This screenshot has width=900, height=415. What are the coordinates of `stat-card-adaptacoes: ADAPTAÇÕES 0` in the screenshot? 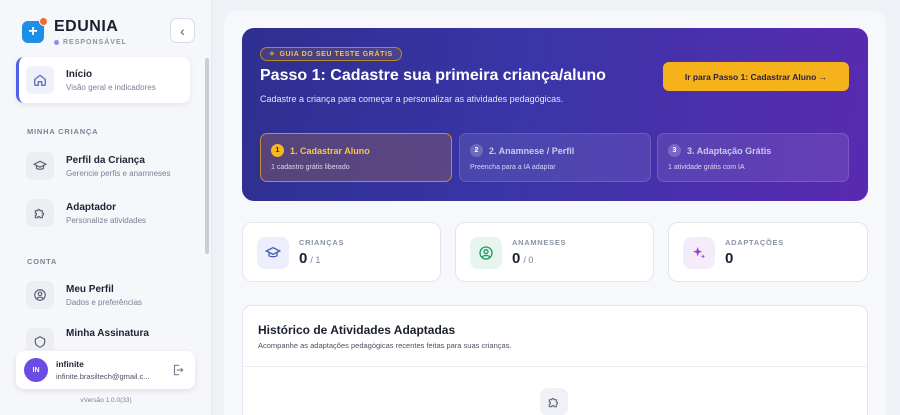 It's located at (768, 252).